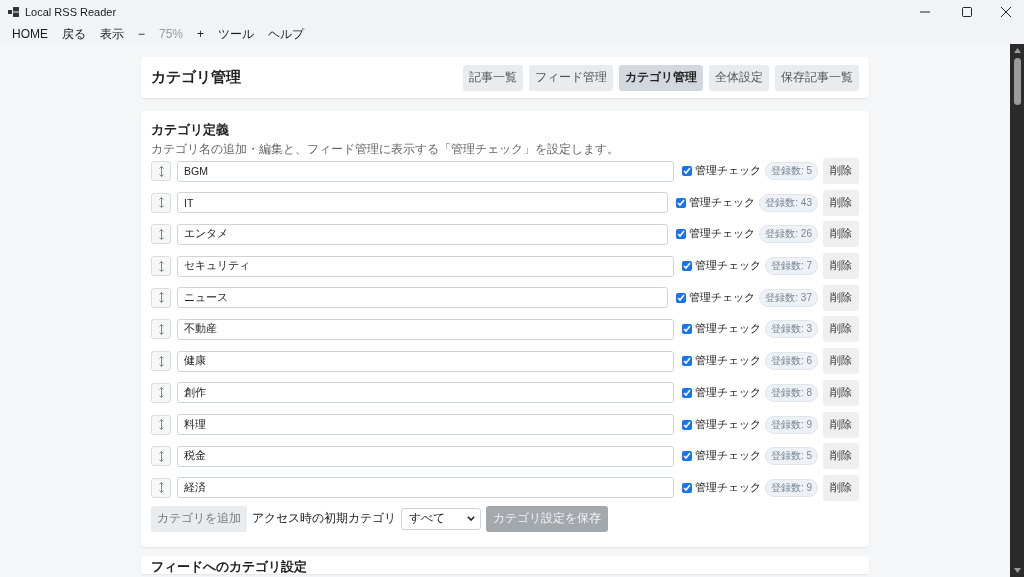  I want to click on menu-item: HOME, so click(30, 34).